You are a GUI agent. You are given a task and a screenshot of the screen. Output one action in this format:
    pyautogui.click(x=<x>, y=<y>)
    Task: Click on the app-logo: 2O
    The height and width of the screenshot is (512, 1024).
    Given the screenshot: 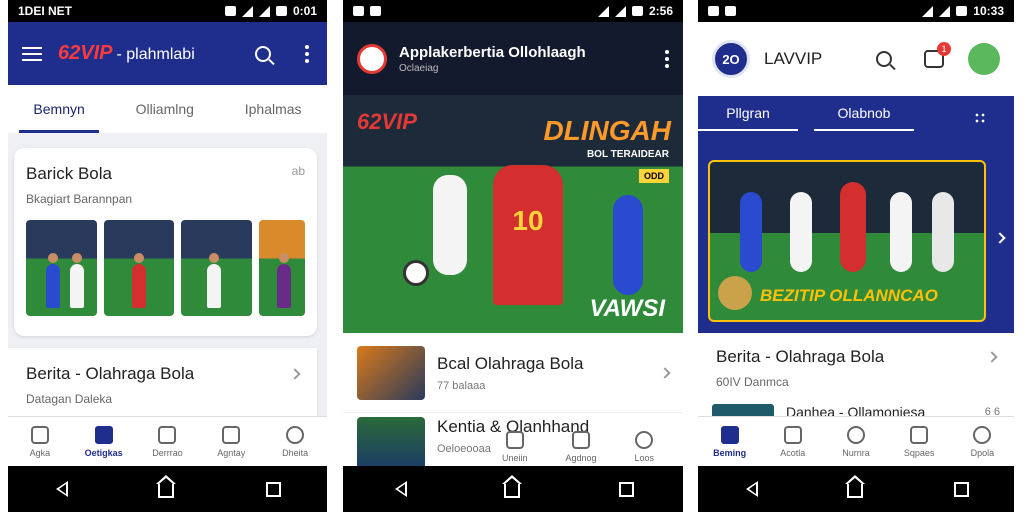 What is the action you would take?
    pyautogui.click(x=731, y=59)
    